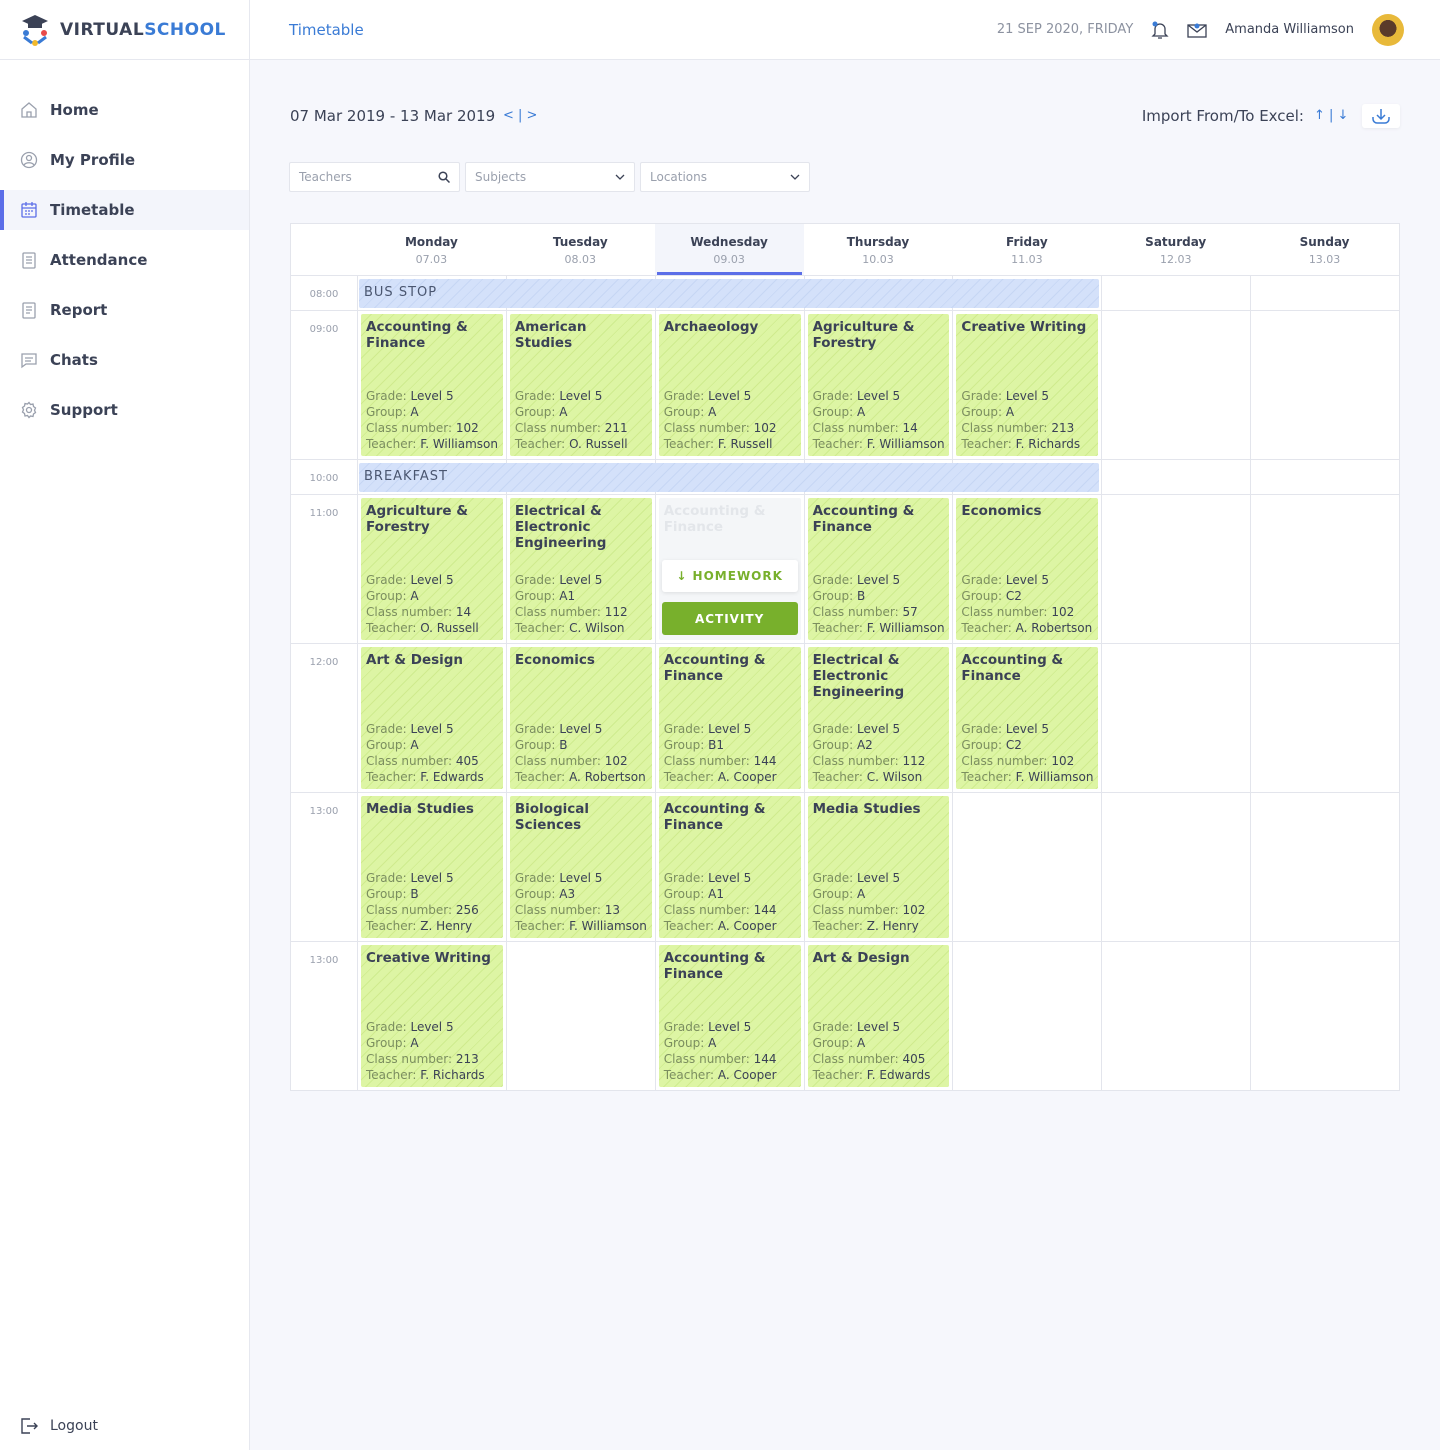  What do you see at coordinates (374, 177) in the screenshot?
I see `teachers-search: Teachers` at bounding box center [374, 177].